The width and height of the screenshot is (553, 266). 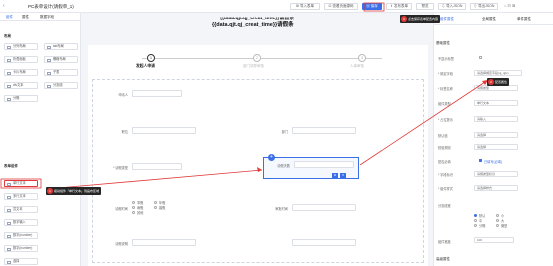 I want to click on step-1-circle: 1, so click(x=151, y=58).